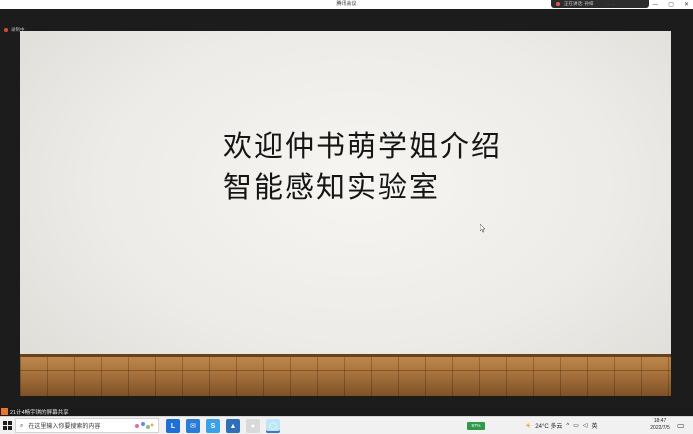 The width and height of the screenshot is (693, 434). I want to click on weather-icon: ☀, so click(528, 426).